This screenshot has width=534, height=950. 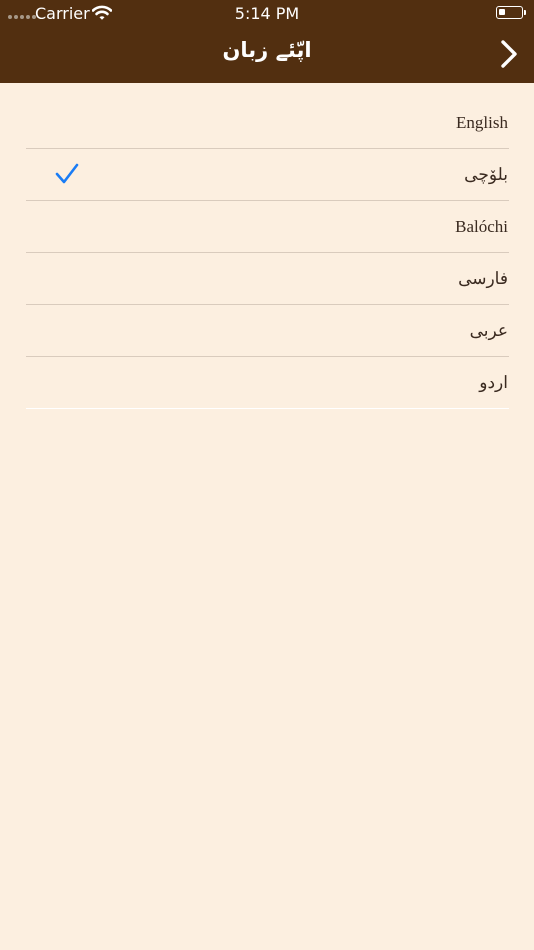 I want to click on battery-icon, so click(x=511, y=12).